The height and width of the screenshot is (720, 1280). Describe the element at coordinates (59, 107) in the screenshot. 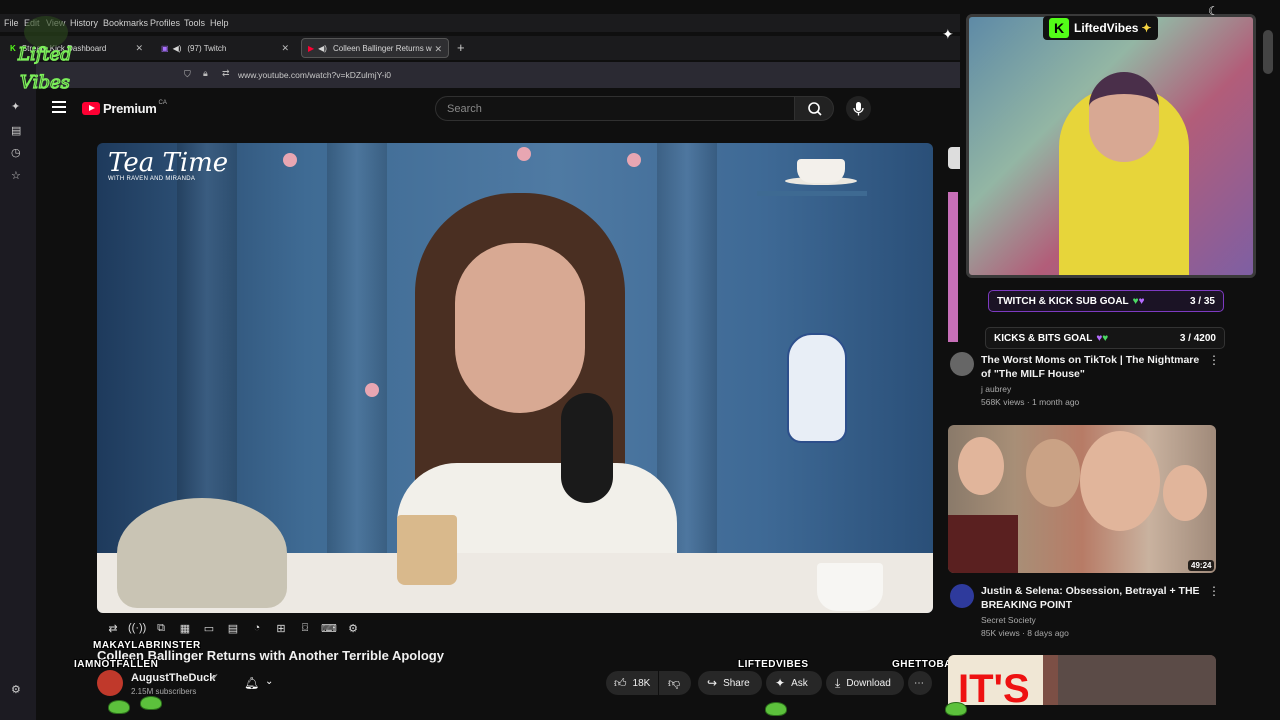

I see `menu-icon` at that location.